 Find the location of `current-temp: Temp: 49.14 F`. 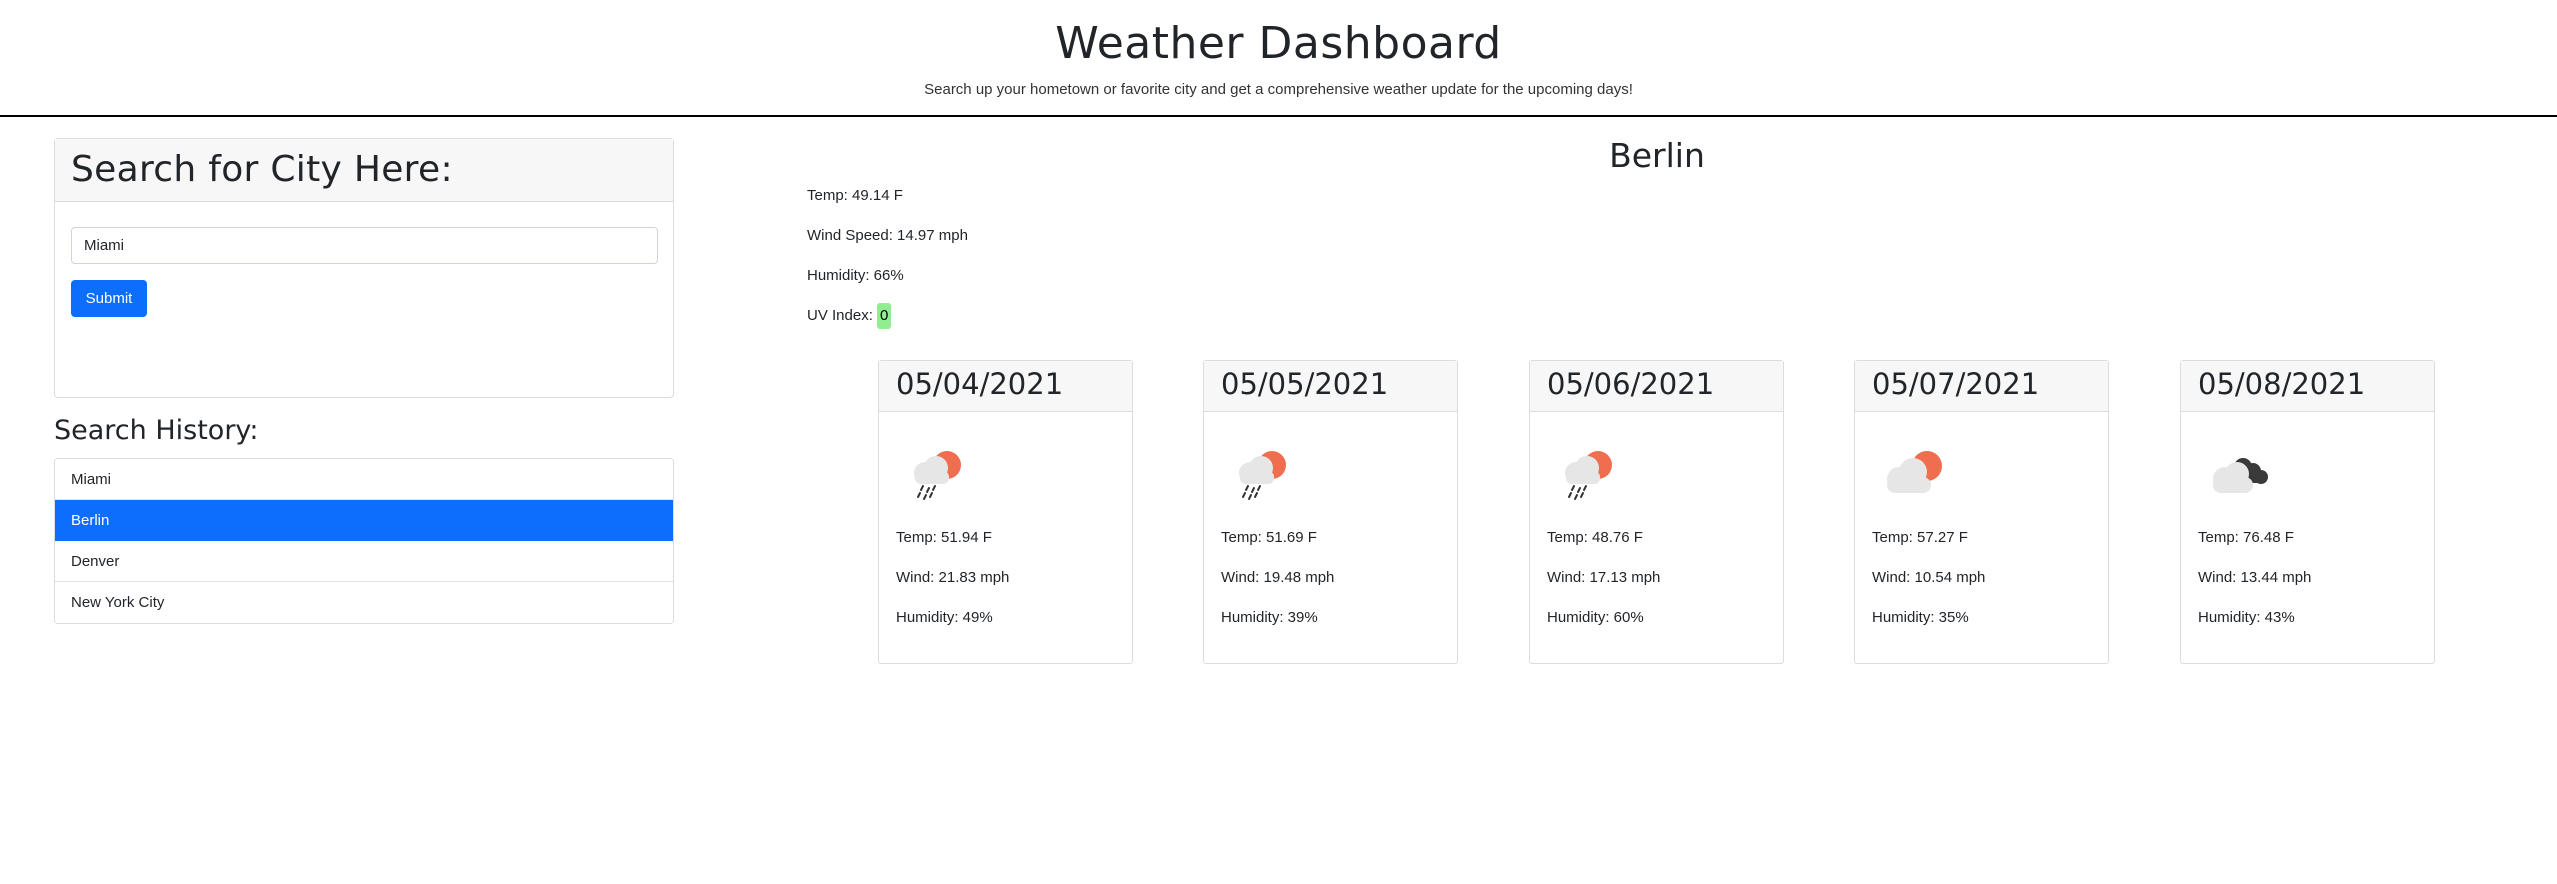

current-temp: Temp: 49.14 F is located at coordinates (855, 195).